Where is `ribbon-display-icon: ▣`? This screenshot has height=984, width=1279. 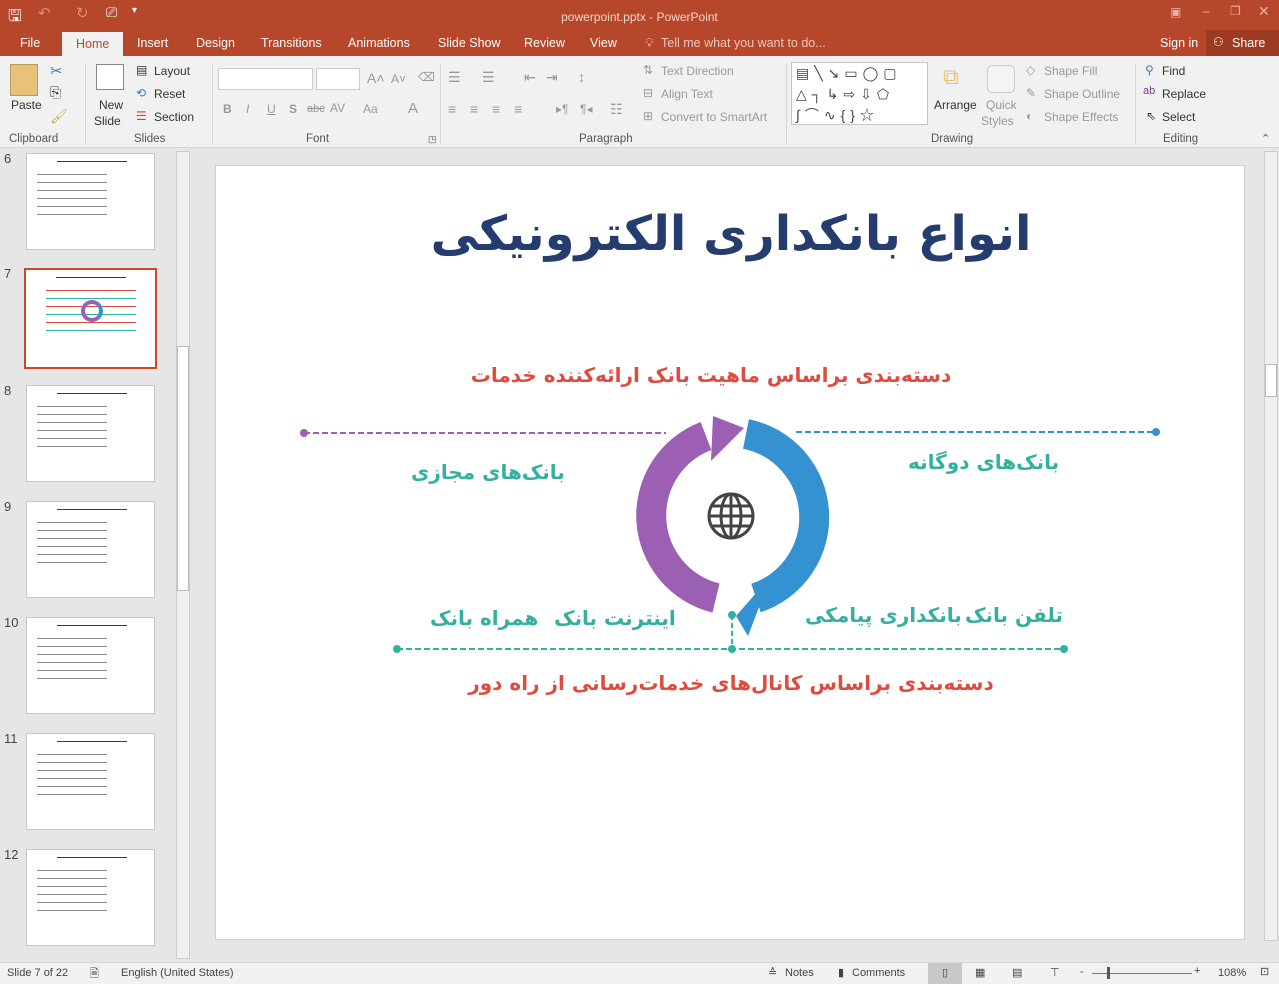
ribbon-display-icon: ▣ is located at coordinates (1175, 12).